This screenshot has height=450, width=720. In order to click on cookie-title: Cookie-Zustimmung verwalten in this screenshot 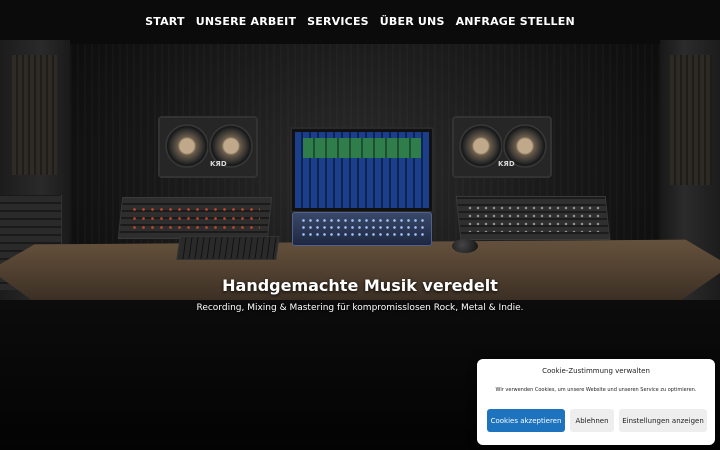, I will do `click(596, 371)`.